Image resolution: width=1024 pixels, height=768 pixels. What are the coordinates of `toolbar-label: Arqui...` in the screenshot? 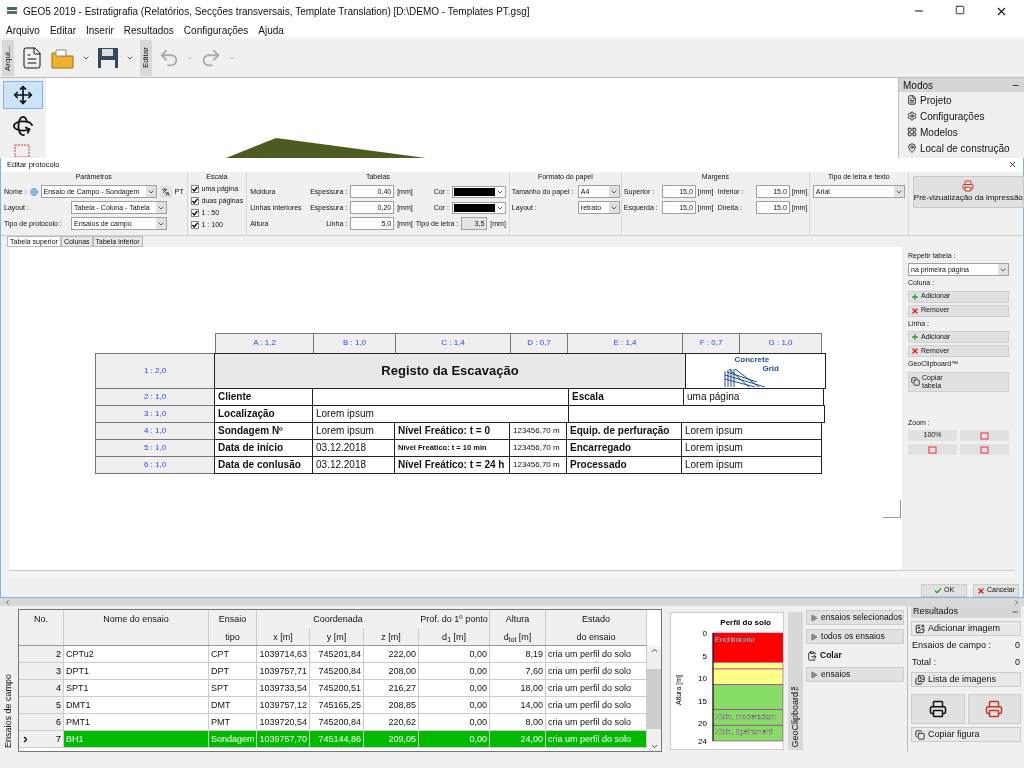 It's located at (8, 57).